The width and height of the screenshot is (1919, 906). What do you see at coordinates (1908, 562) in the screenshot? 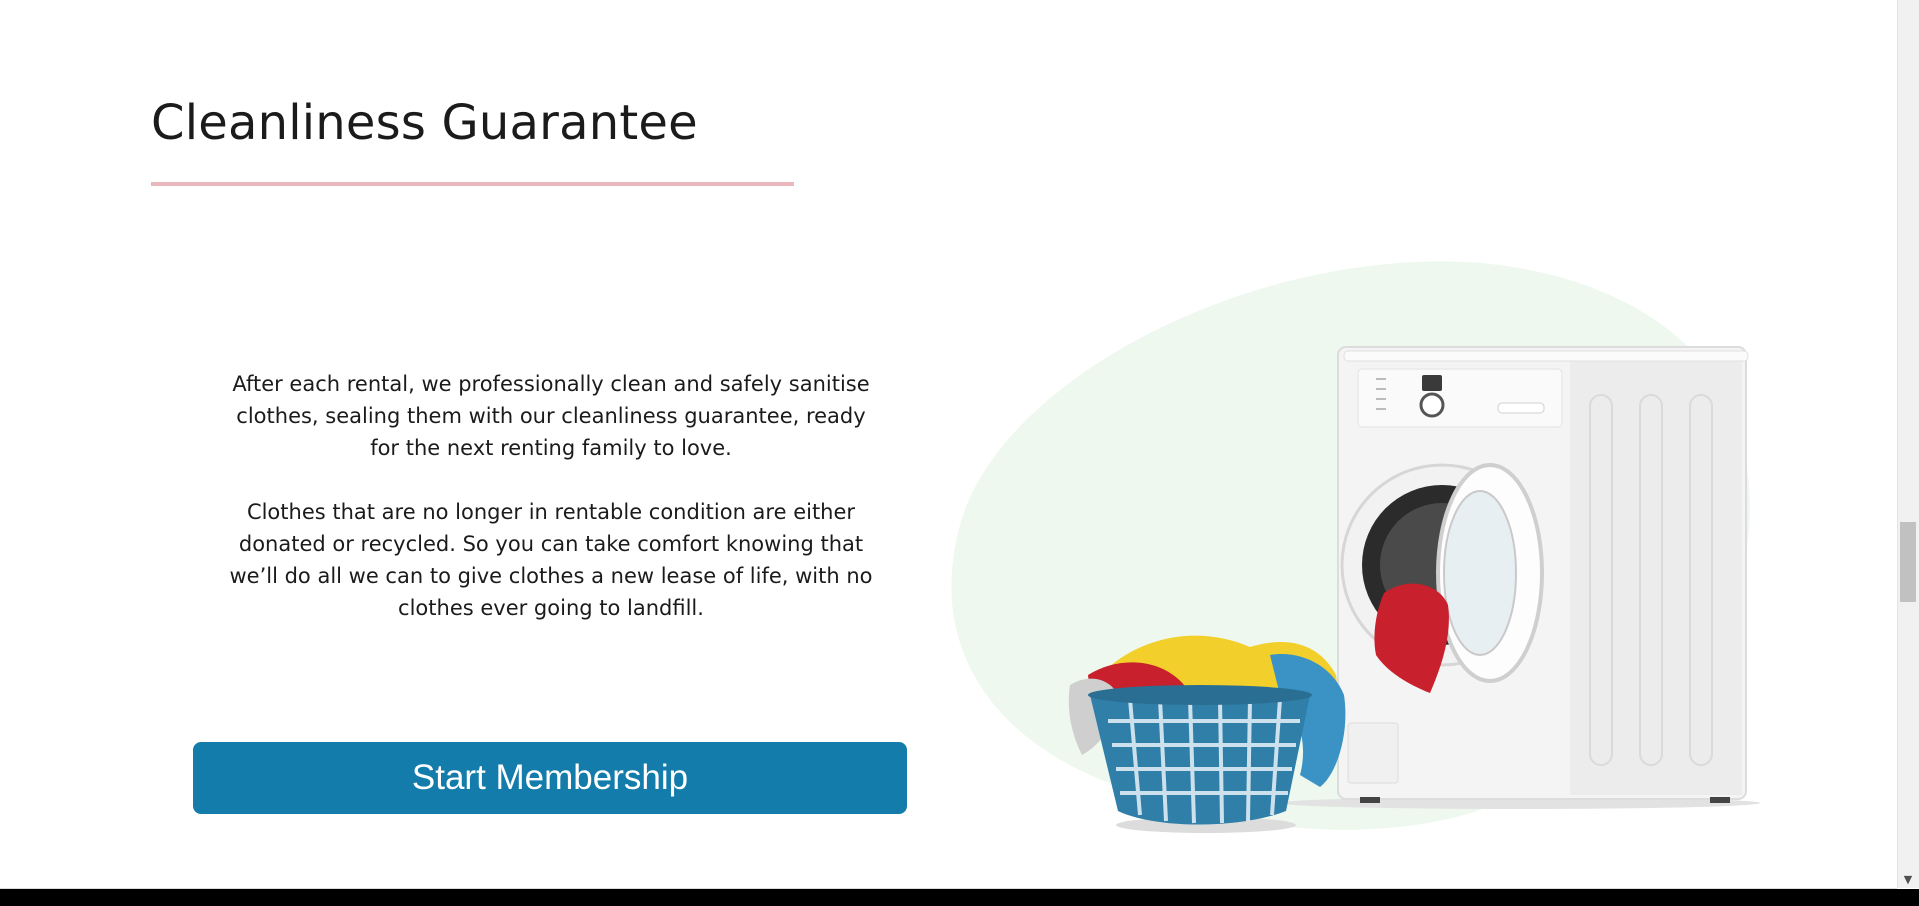
I see `scrollbar-thumb` at bounding box center [1908, 562].